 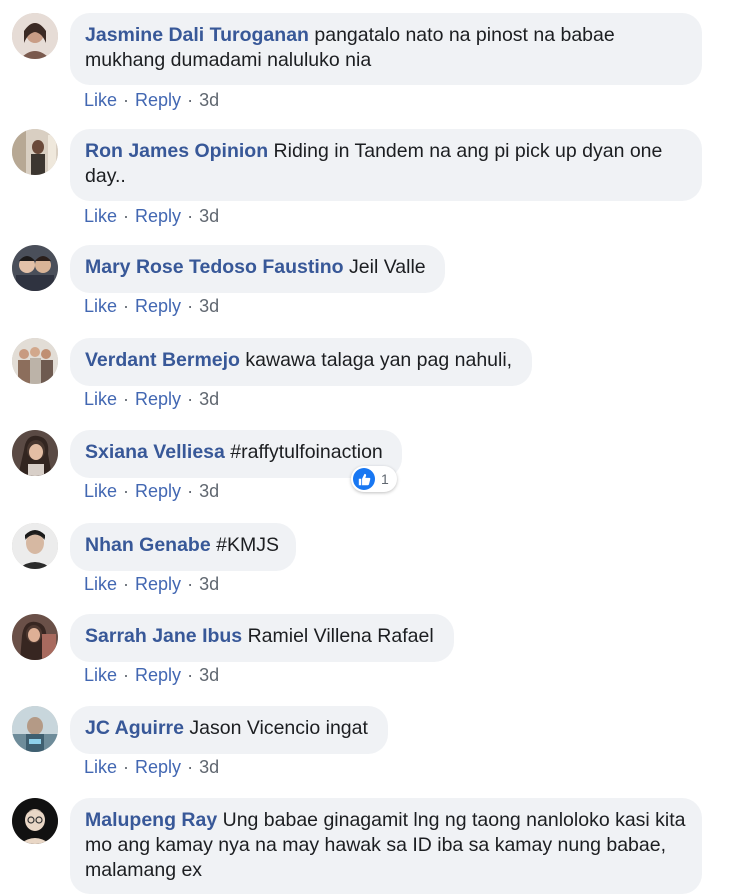 What do you see at coordinates (306, 452) in the screenshot?
I see `comment-text: #raffytulfoinaction` at bounding box center [306, 452].